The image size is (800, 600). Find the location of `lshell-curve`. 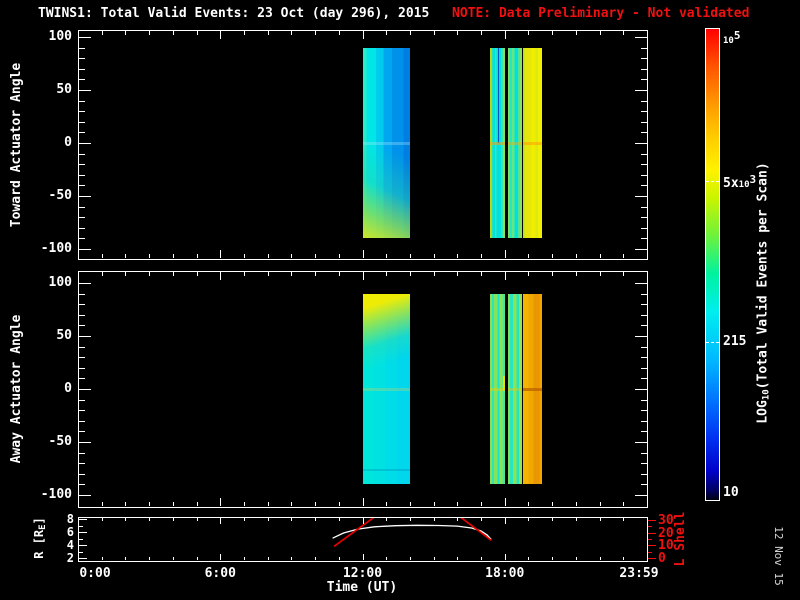

lshell-curve is located at coordinates (476, 529).